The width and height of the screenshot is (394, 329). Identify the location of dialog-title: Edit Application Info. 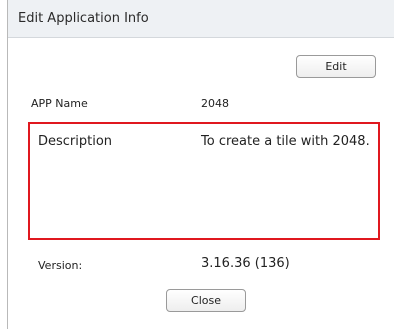
(83, 18).